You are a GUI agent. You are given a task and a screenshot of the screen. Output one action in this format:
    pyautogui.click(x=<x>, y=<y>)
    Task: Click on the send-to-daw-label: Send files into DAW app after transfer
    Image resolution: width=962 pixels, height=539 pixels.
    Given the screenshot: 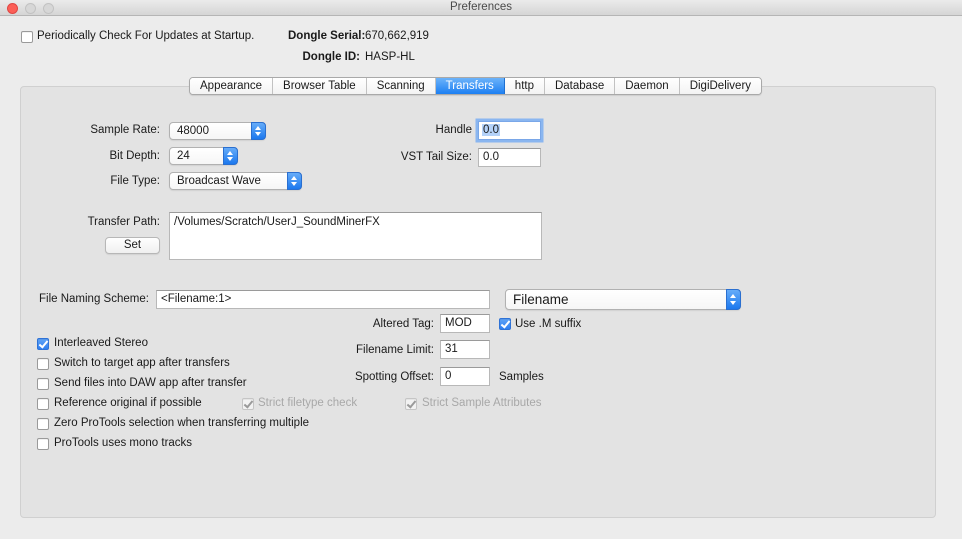 What is the action you would take?
    pyautogui.click(x=150, y=383)
    